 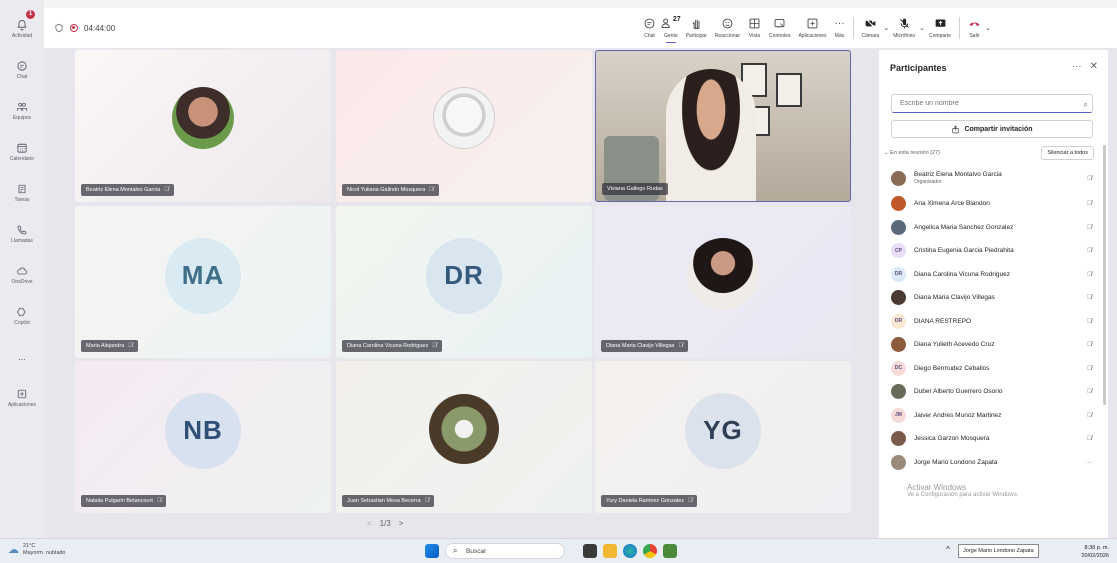 What do you see at coordinates (1095, 556) in the screenshot?
I see `clock-date: 20/02/2026` at bounding box center [1095, 556].